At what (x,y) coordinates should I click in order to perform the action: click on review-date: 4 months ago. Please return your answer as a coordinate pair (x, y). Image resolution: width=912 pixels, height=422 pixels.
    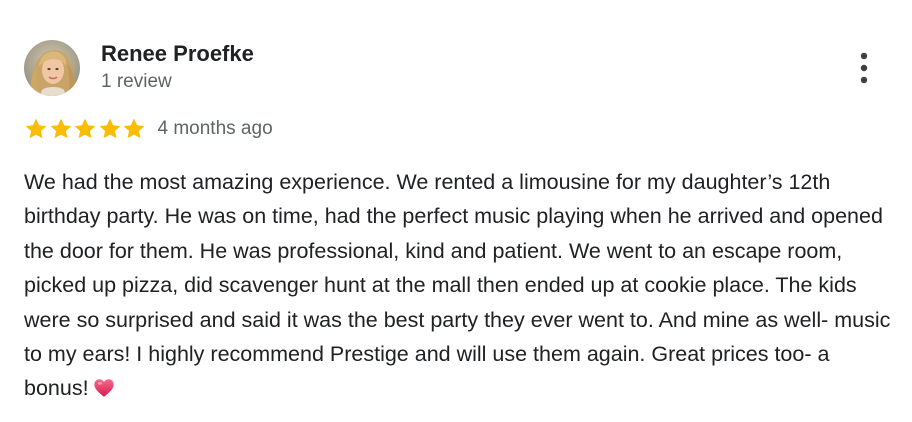
    Looking at the image, I should click on (215, 128).